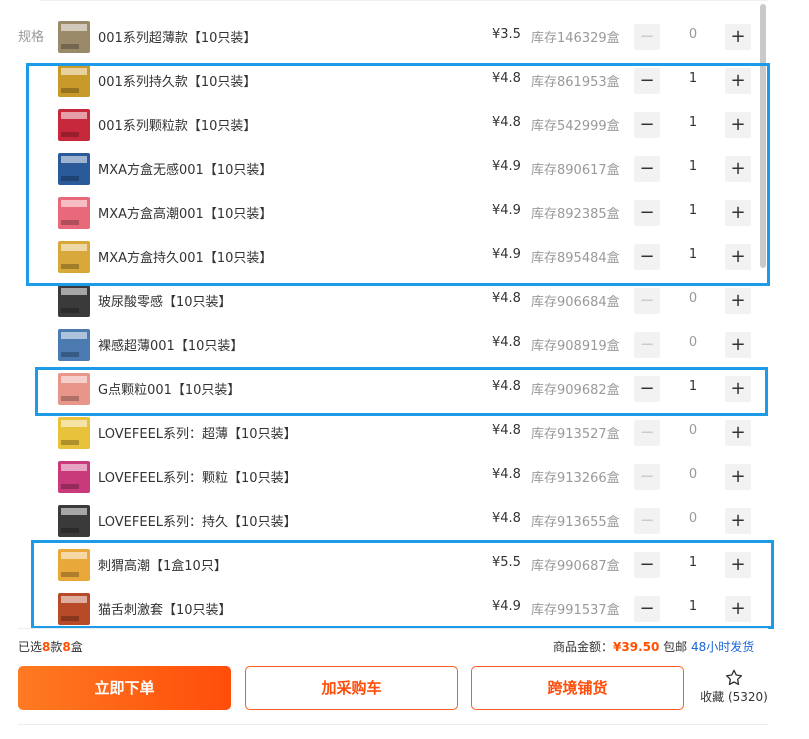 The height and width of the screenshot is (739, 809). Describe the element at coordinates (404, 521) in the screenshot. I see `variant-row: LOVEFEEL系列：持久【10只装】 ¥4.8 库存913655盒 −0 +` at that location.